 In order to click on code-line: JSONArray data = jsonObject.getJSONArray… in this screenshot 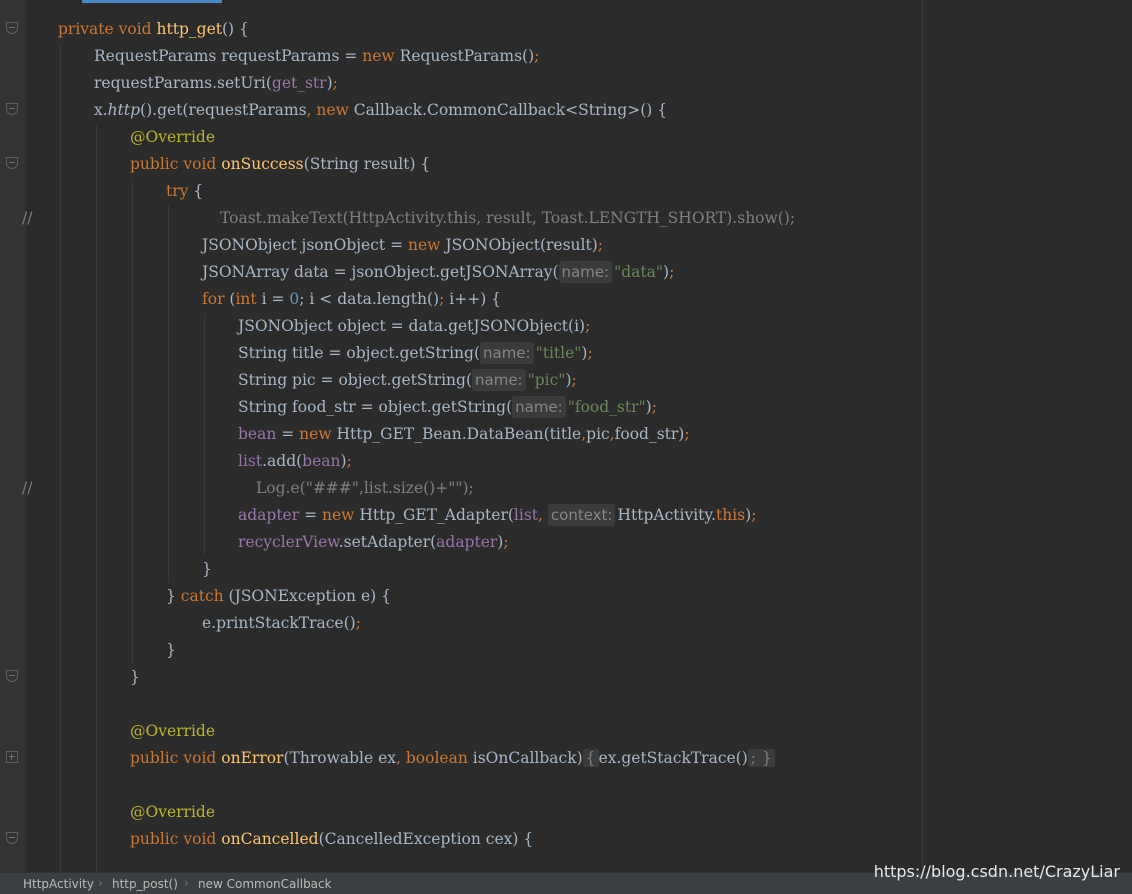, I will do `click(438, 272)`.